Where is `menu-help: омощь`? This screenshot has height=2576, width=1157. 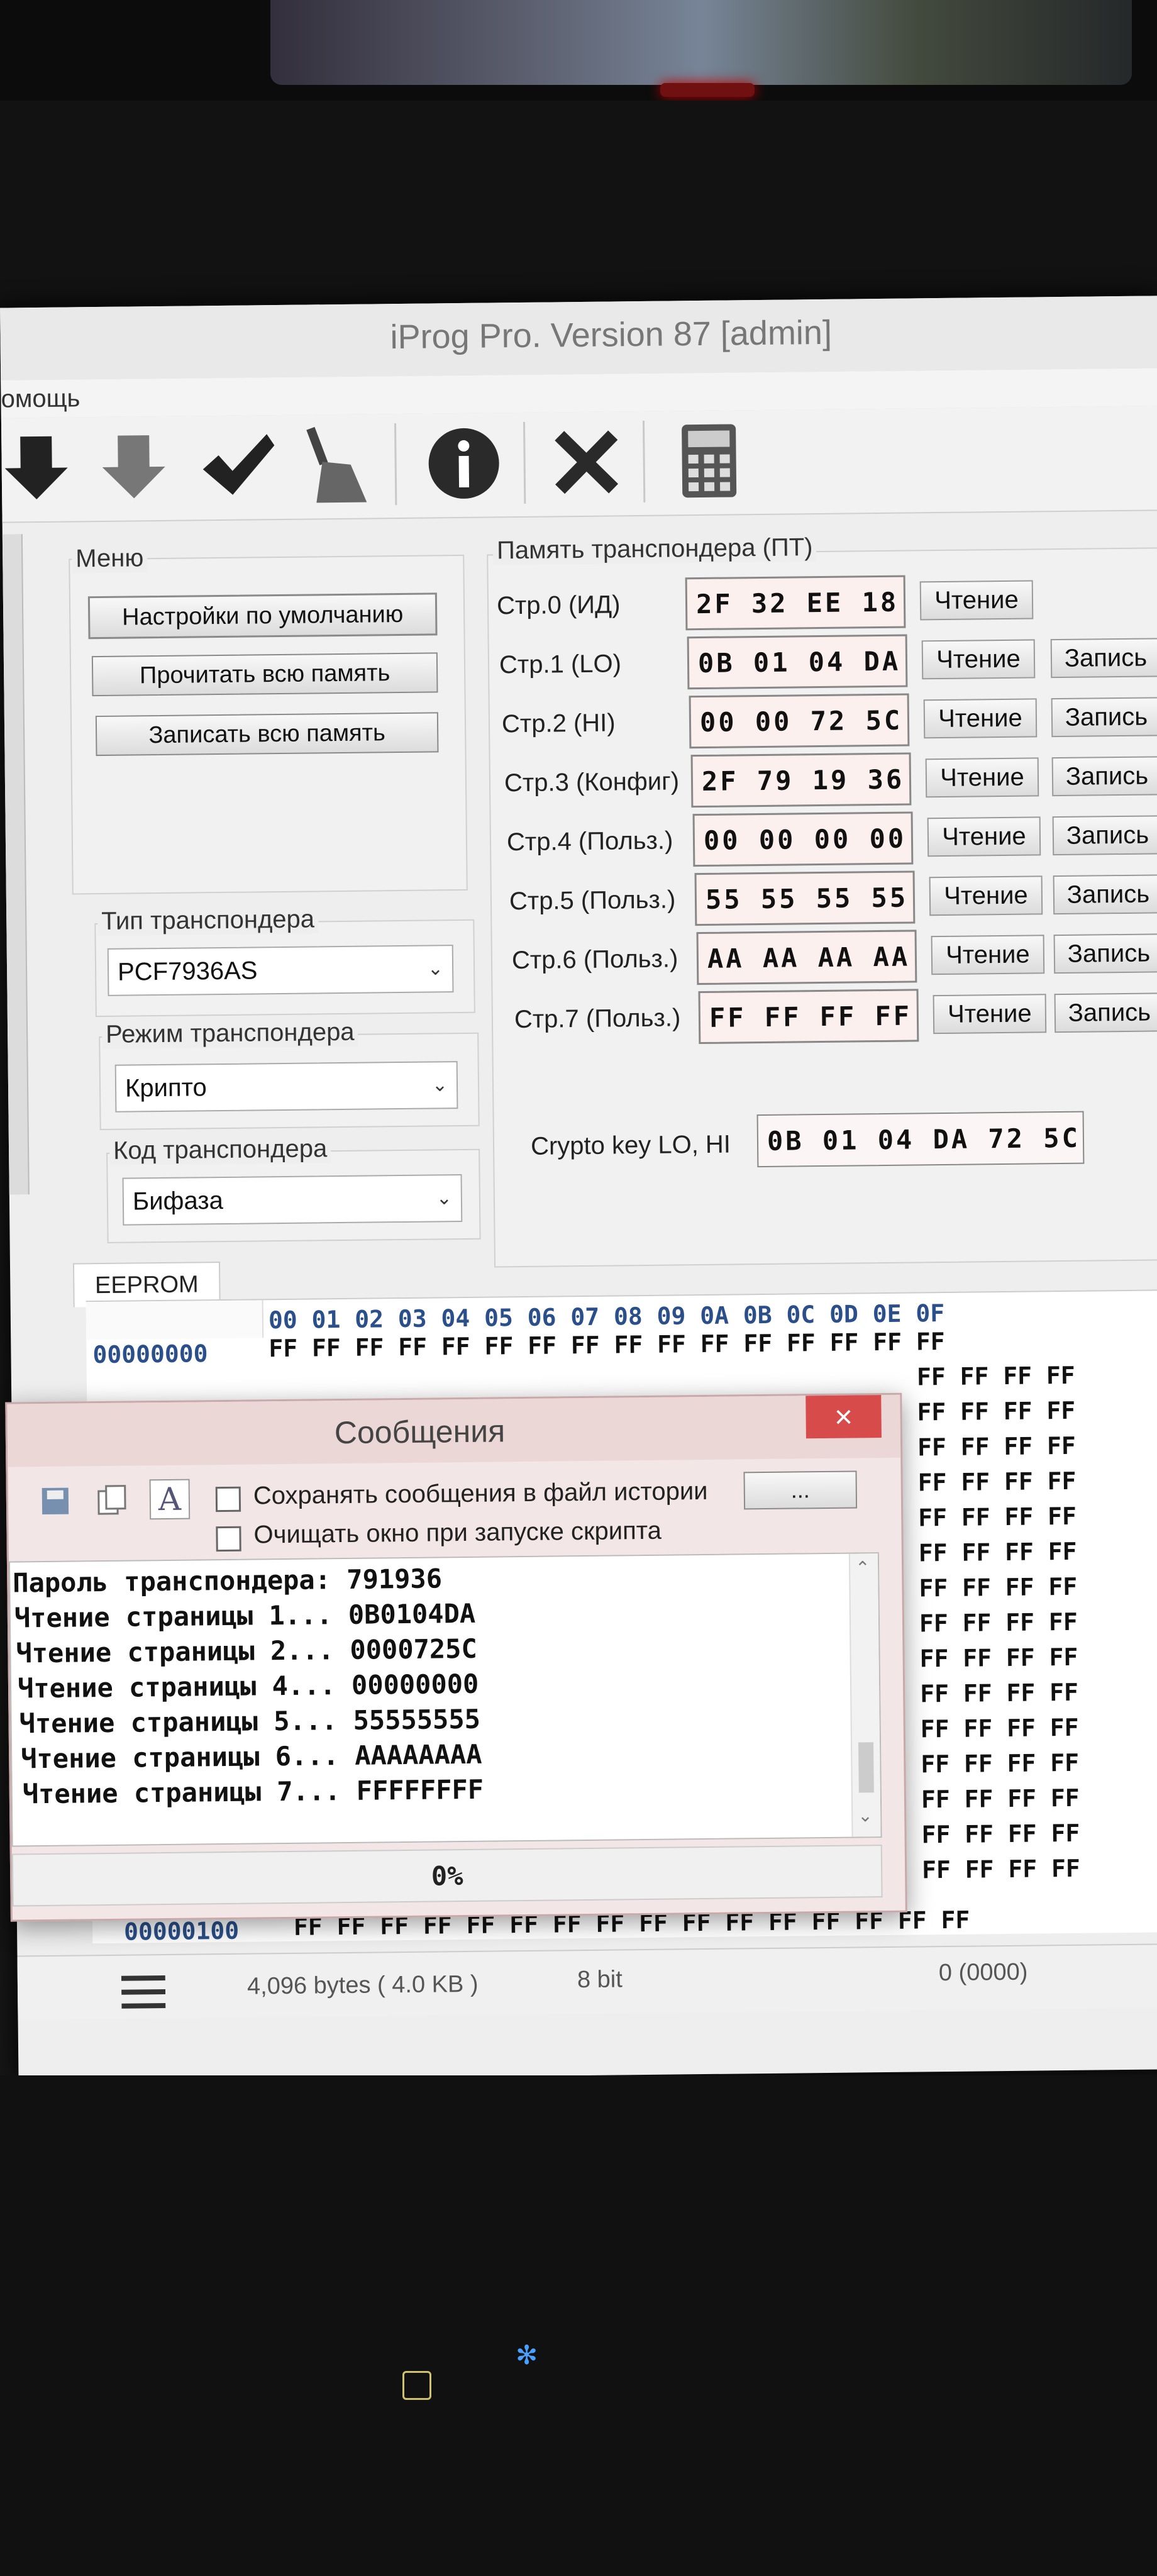
menu-help: омощь is located at coordinates (40, 398).